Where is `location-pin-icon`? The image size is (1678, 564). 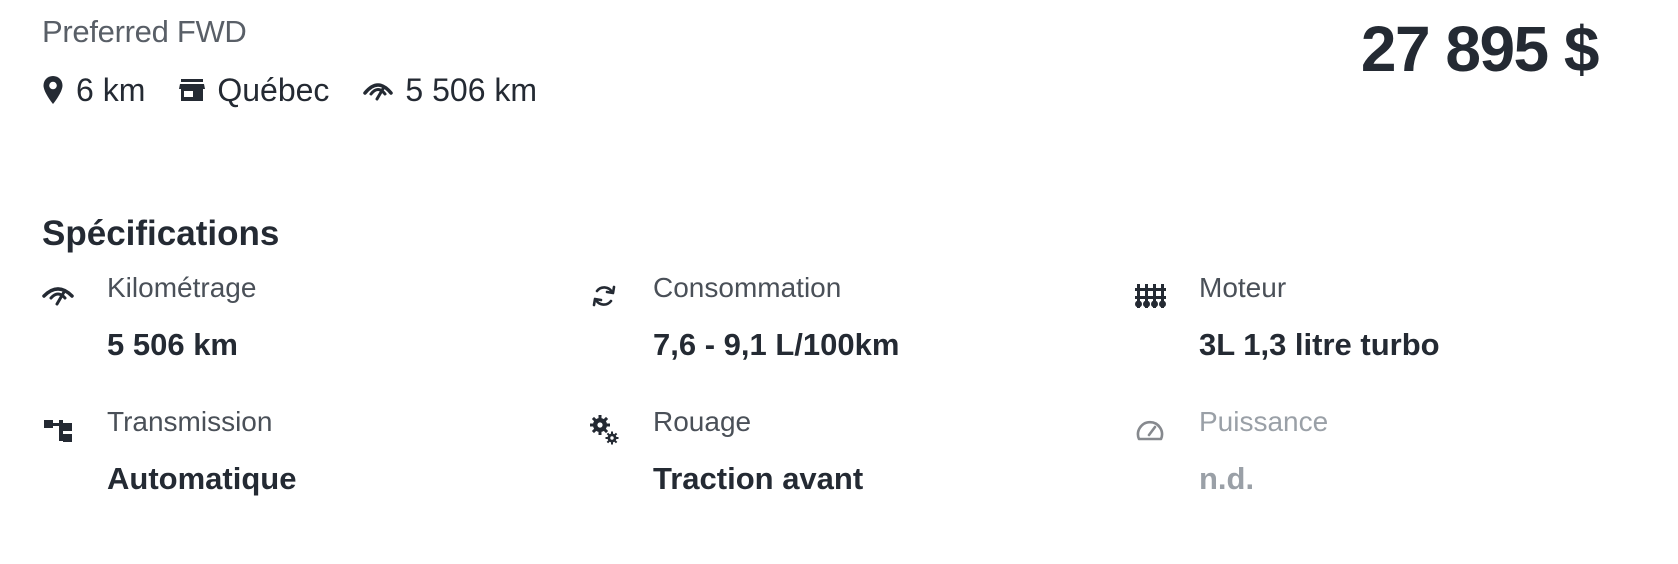
location-pin-icon is located at coordinates (53, 90).